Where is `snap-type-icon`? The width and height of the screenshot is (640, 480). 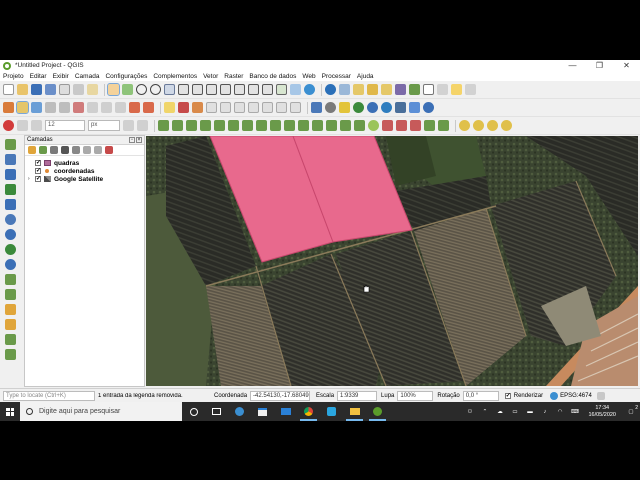
snap-type-icon is located at coordinates (36, 125).